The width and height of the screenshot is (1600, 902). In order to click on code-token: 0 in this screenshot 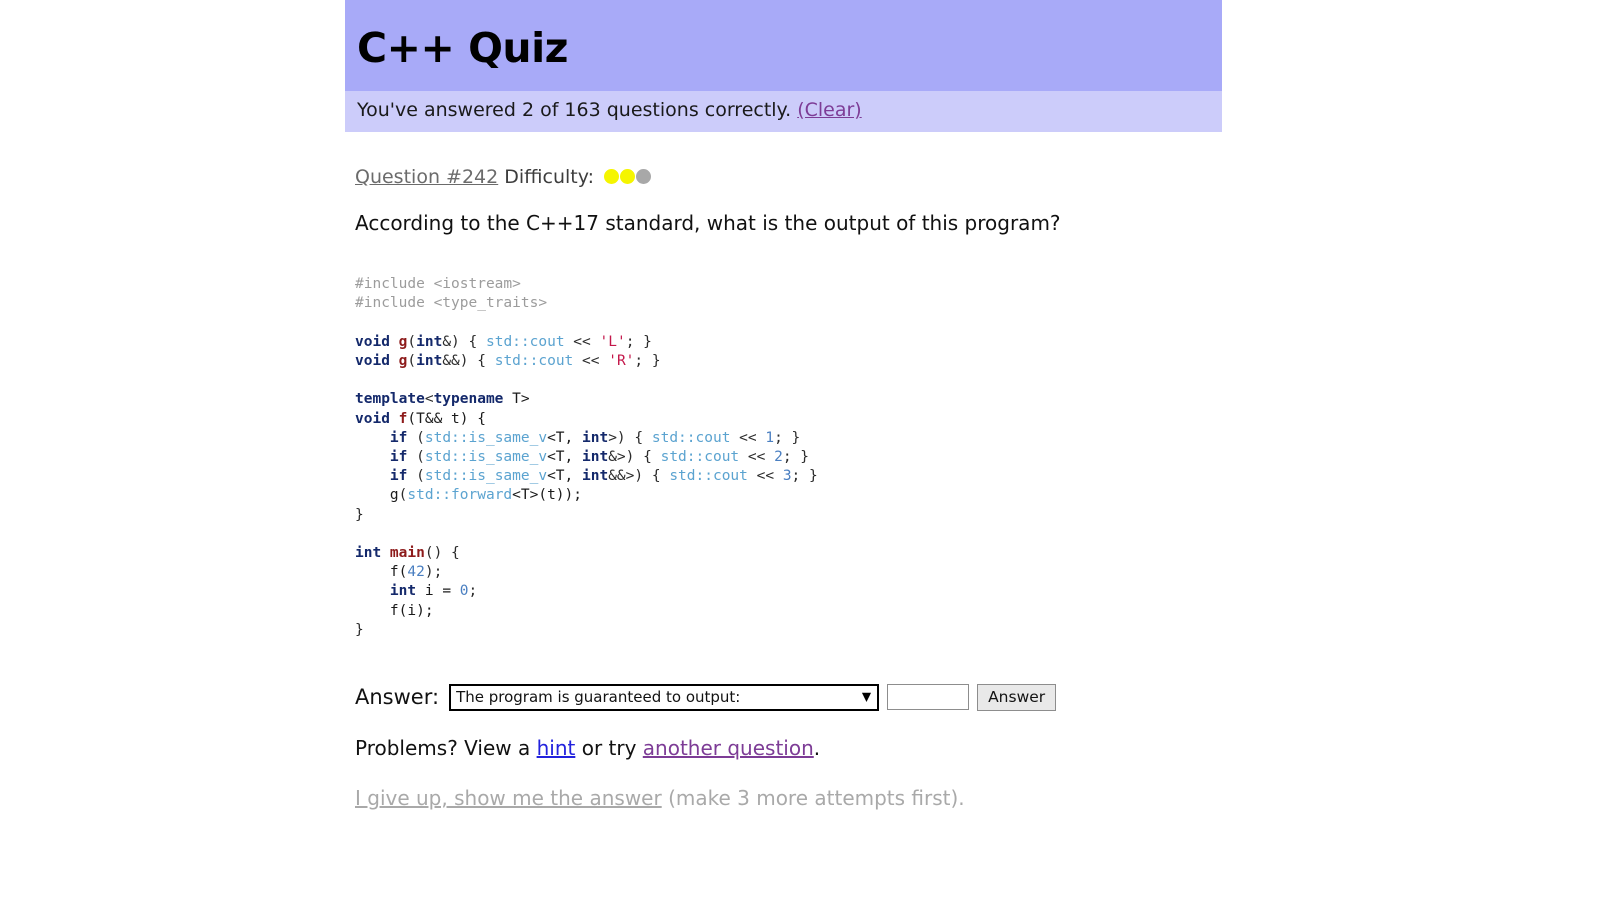, I will do `click(464, 591)`.